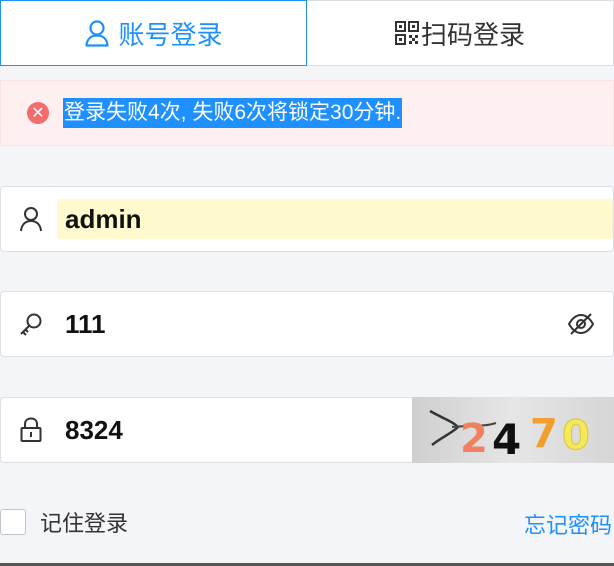  I want to click on captcha-image: 2 4 7 0, so click(513, 430).